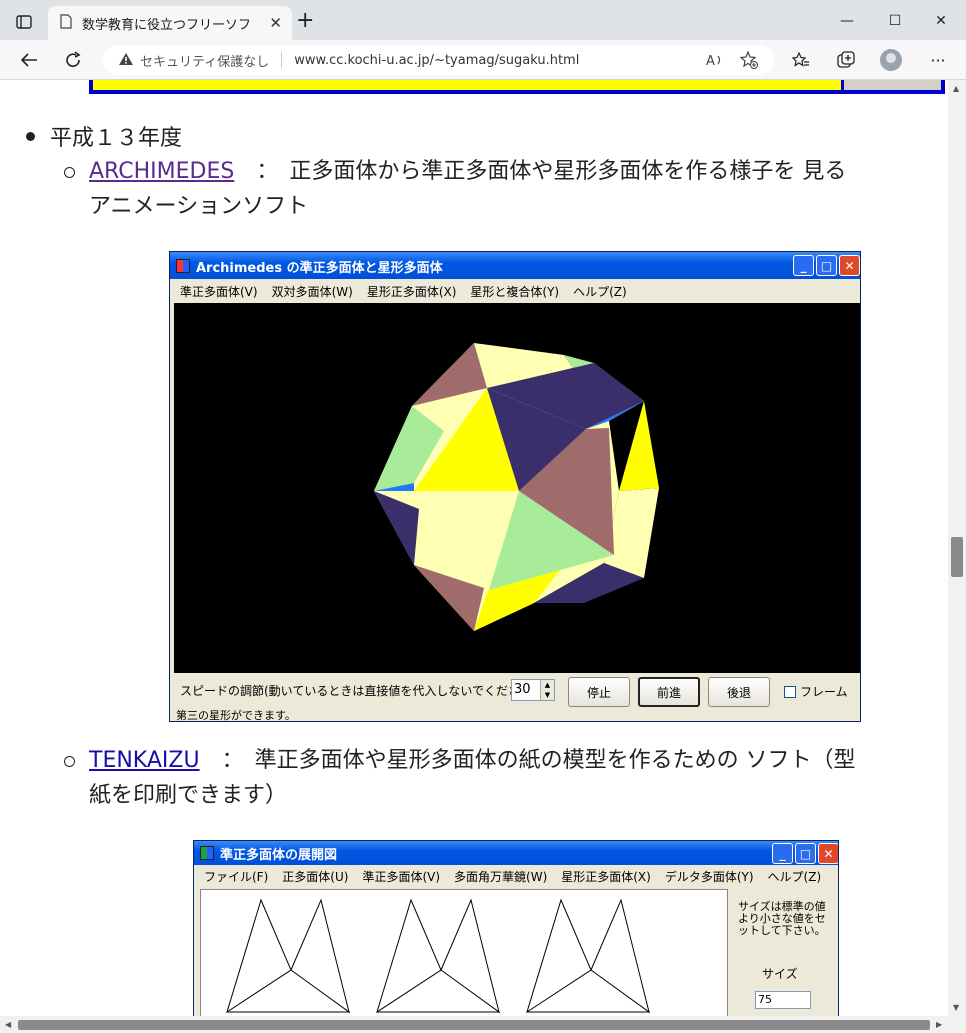  What do you see at coordinates (24, 22) in the screenshot?
I see `tab-actions-icon` at bounding box center [24, 22].